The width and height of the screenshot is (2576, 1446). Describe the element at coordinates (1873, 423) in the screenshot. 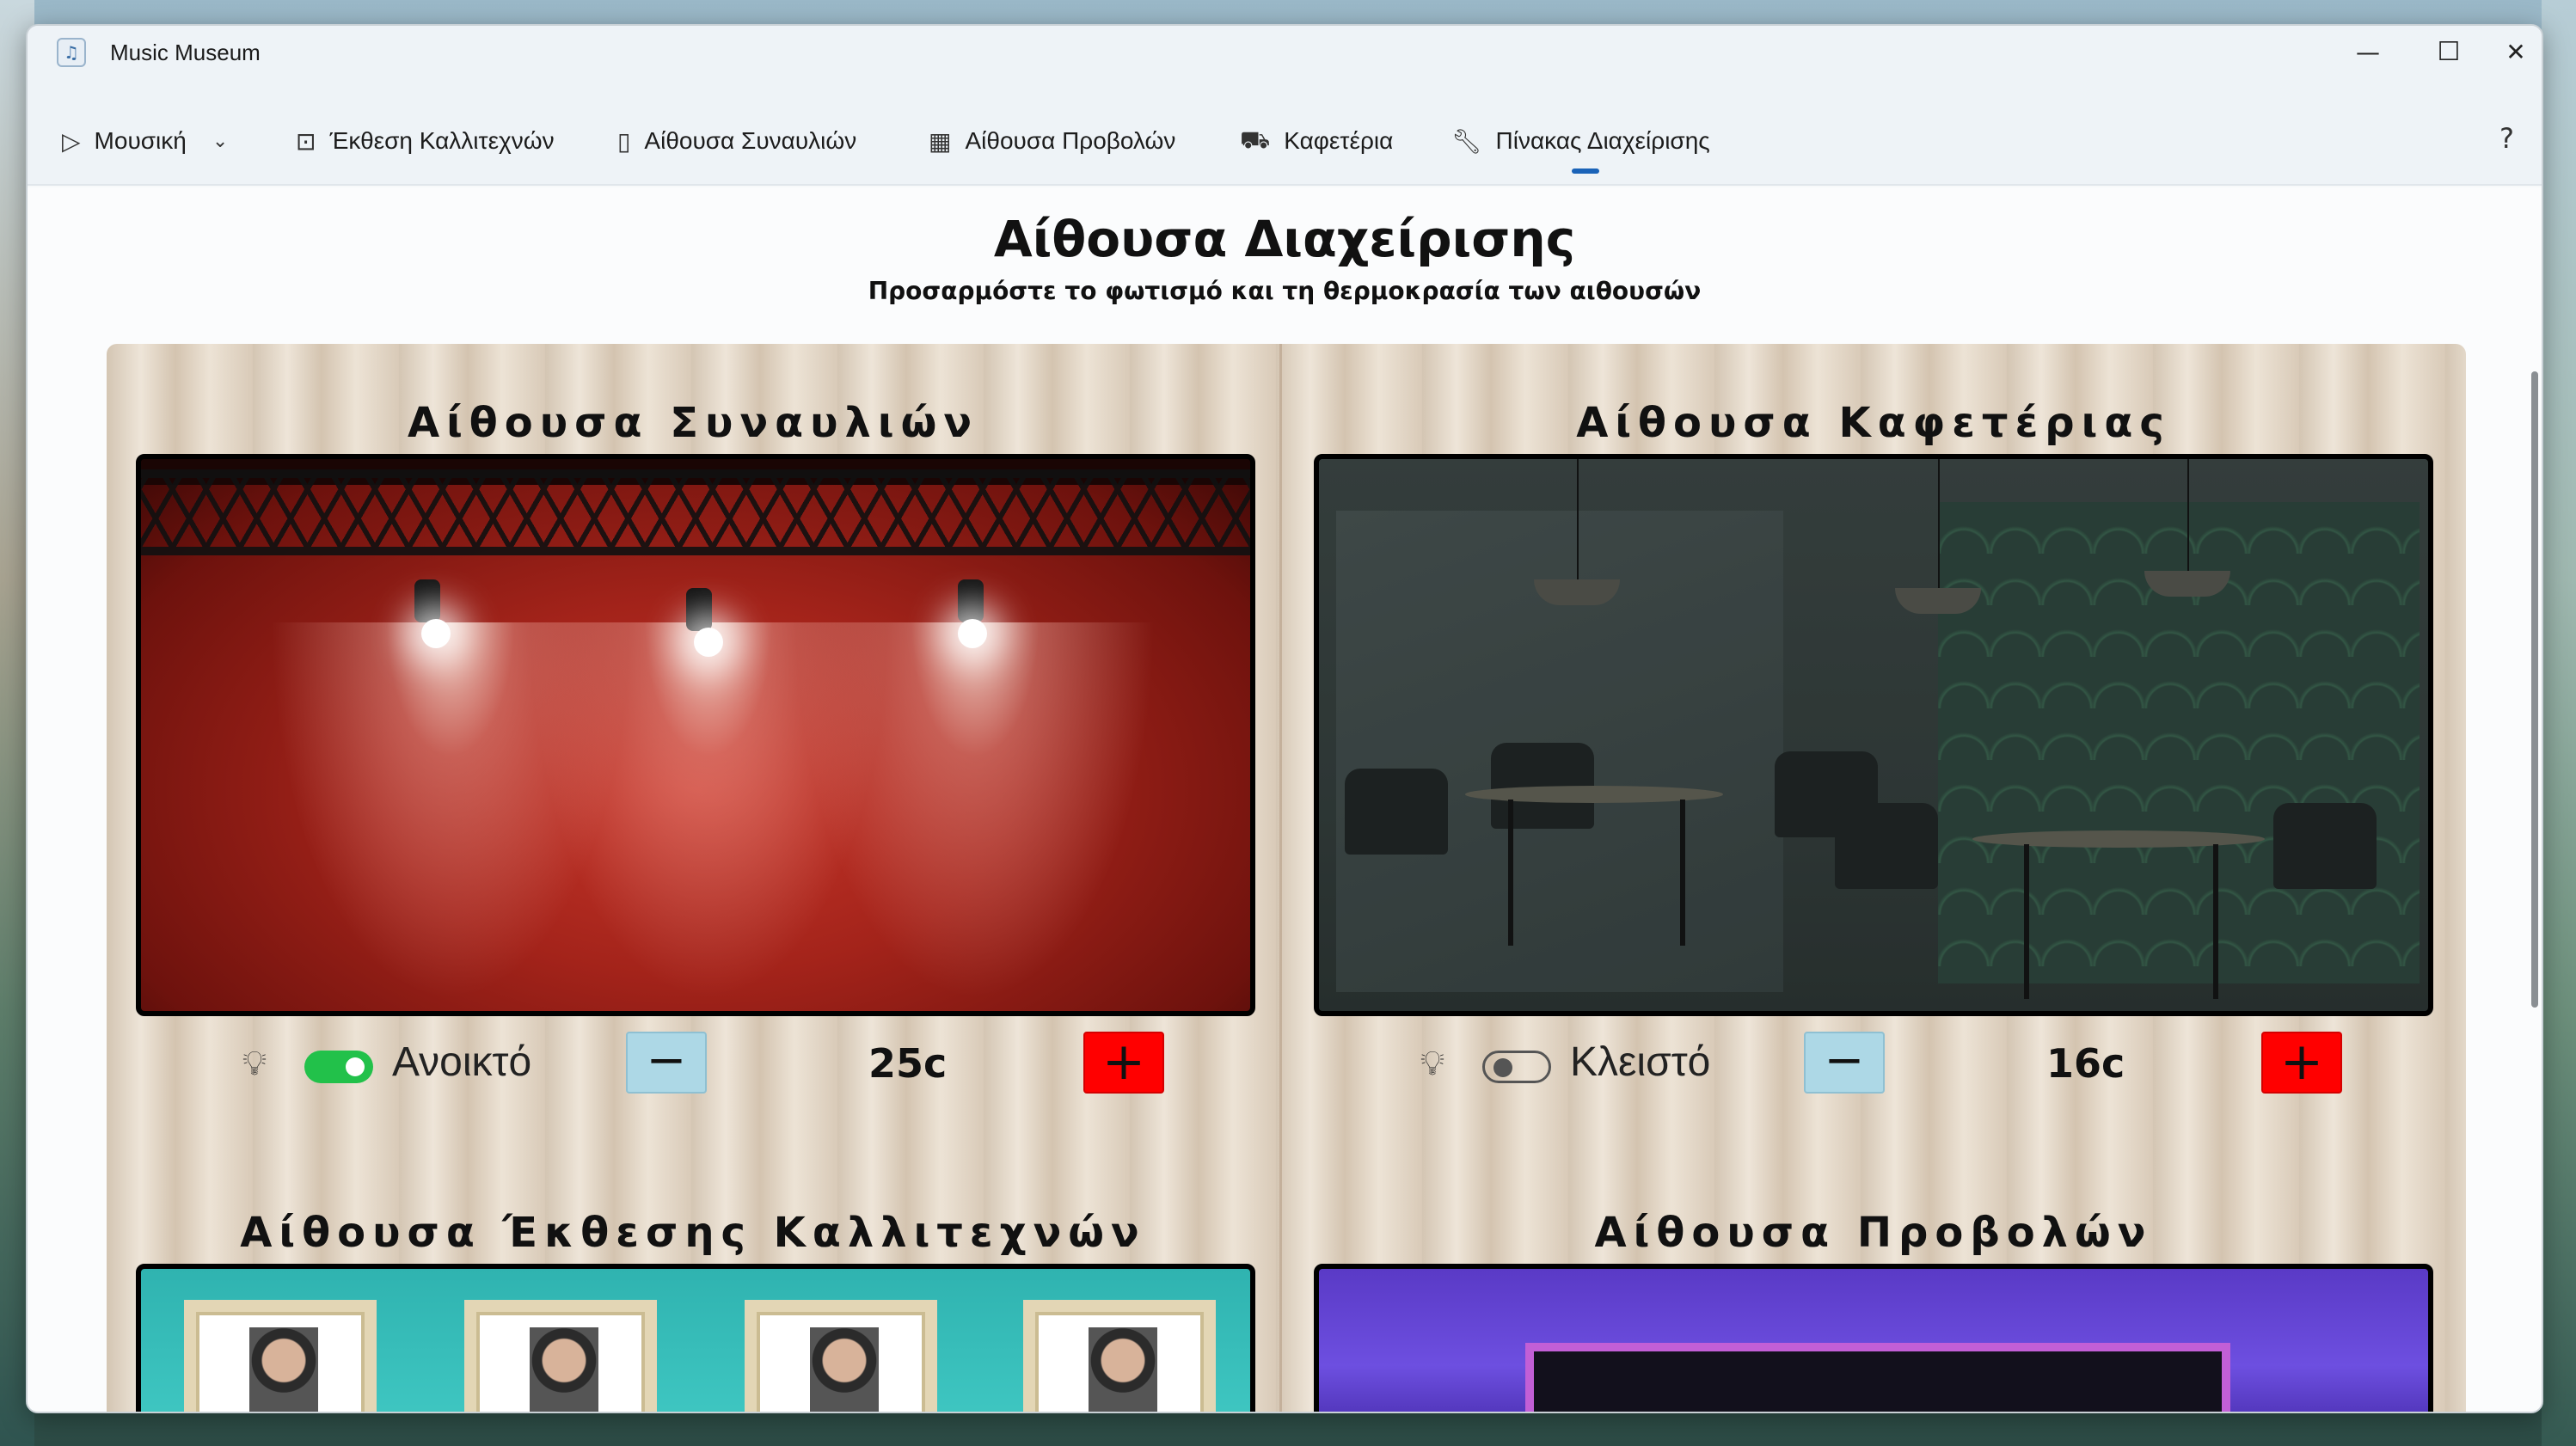

I see `room-title-cafe: Αίθουσα Καφετέριας` at that location.